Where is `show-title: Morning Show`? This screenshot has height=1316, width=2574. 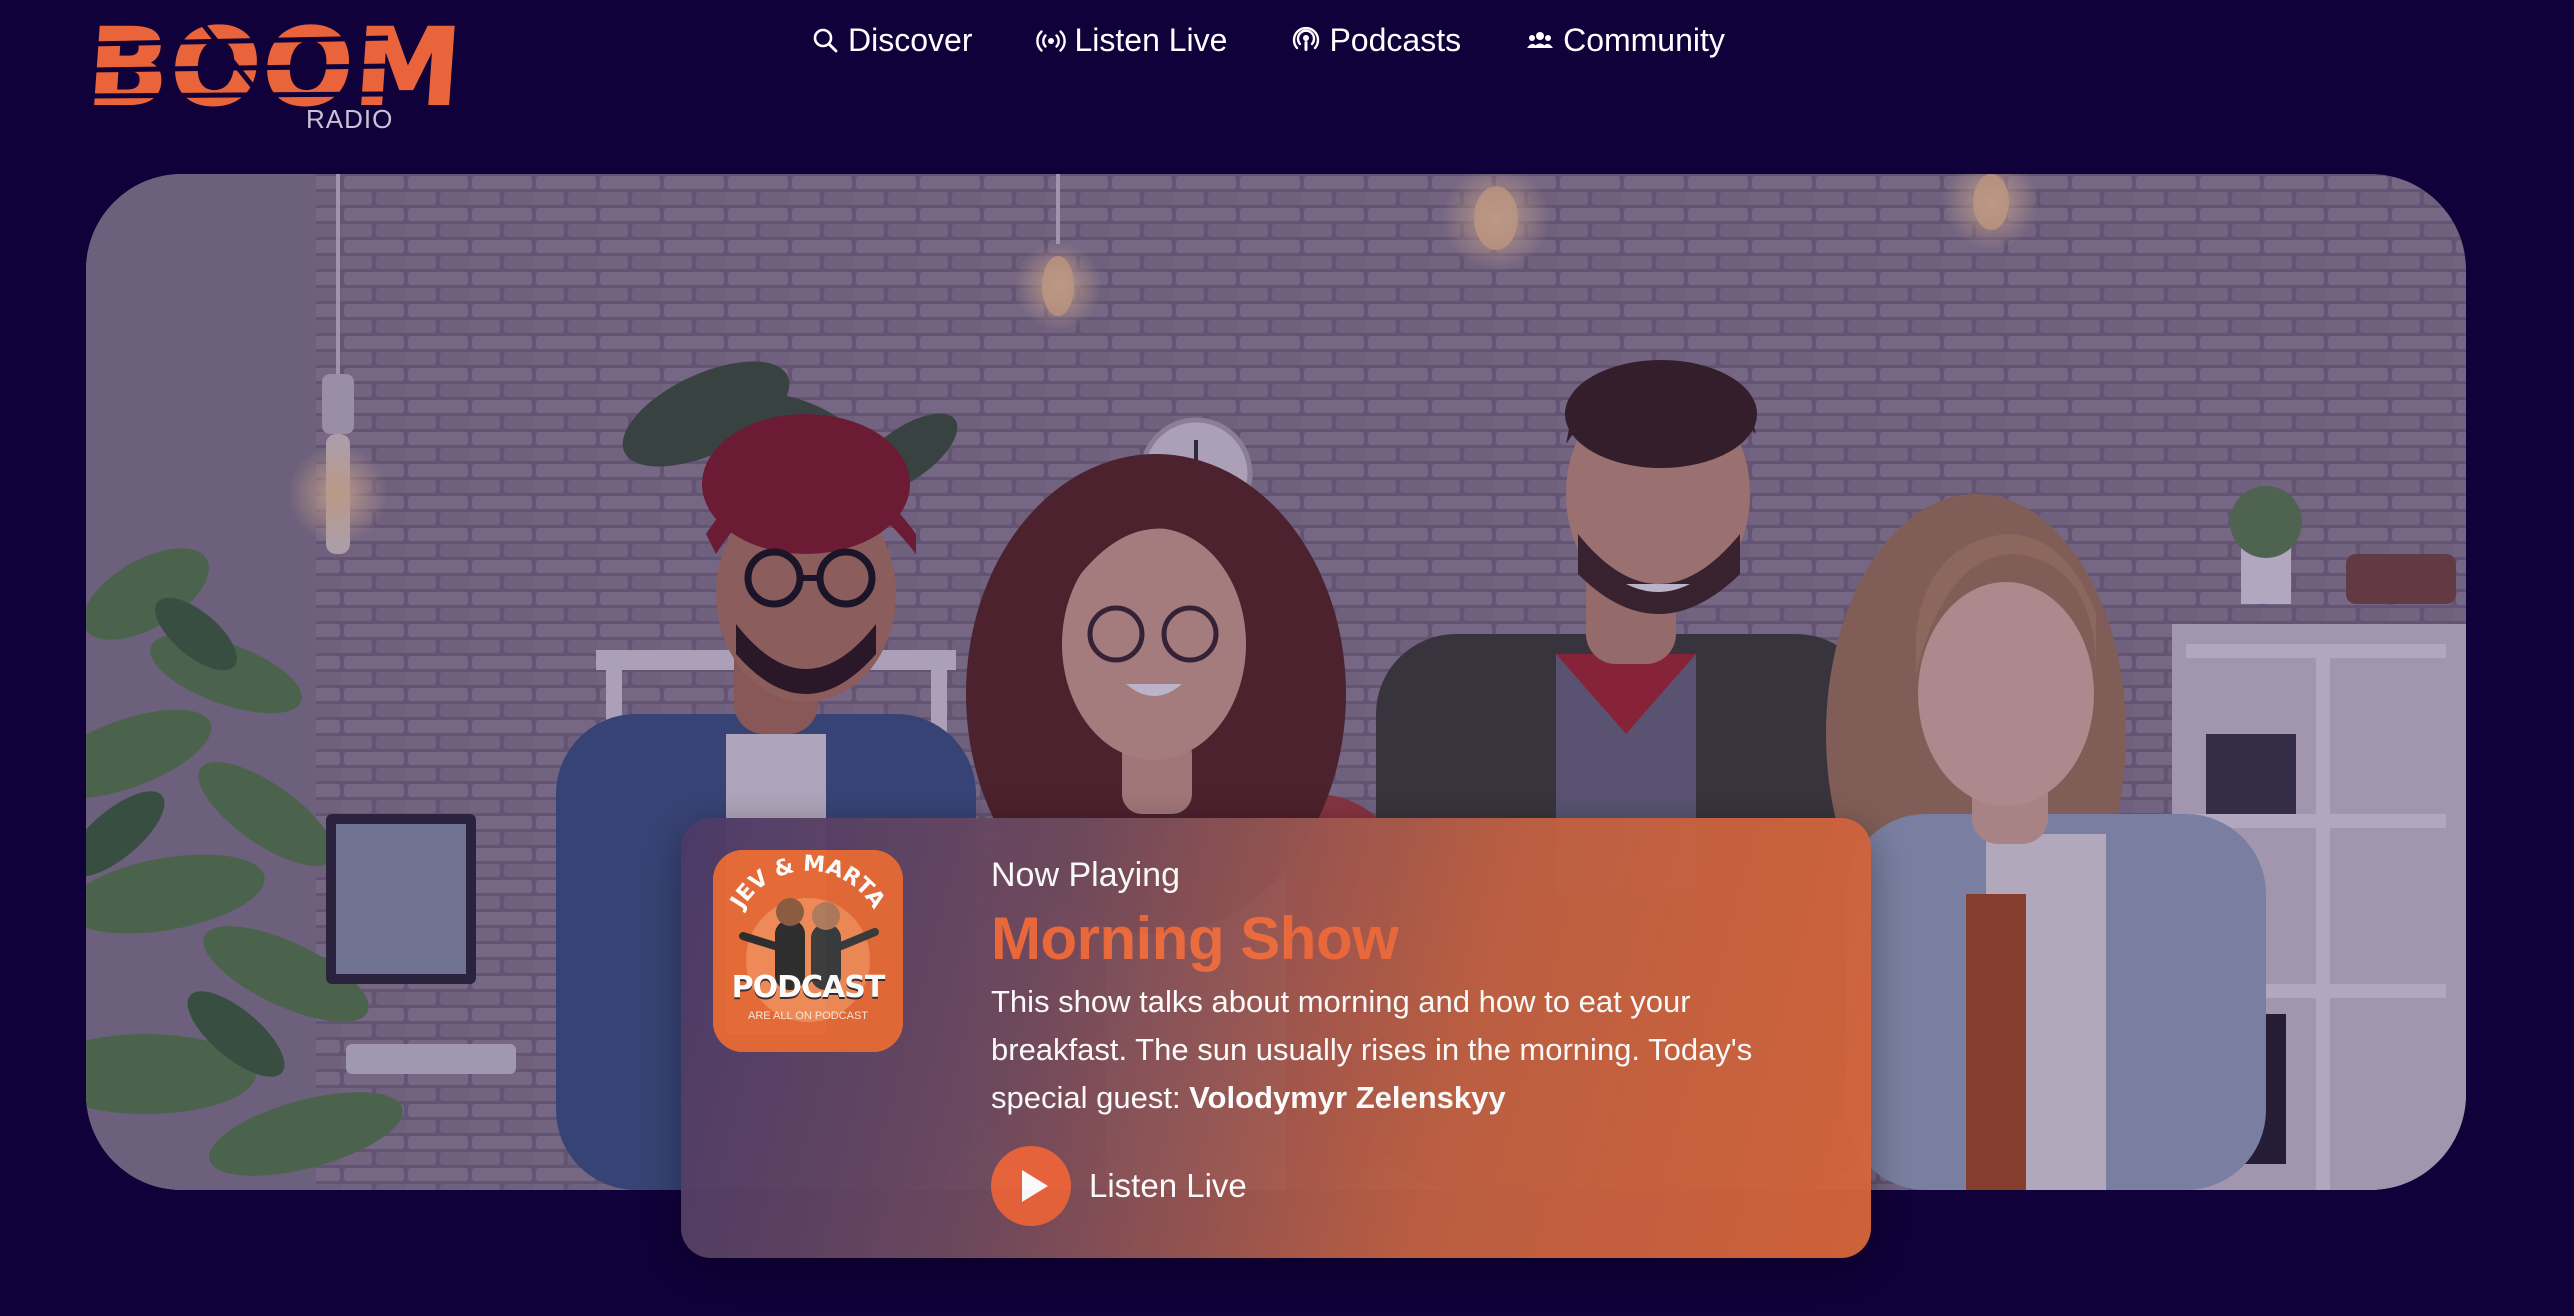 show-title: Morning Show is located at coordinates (1195, 938).